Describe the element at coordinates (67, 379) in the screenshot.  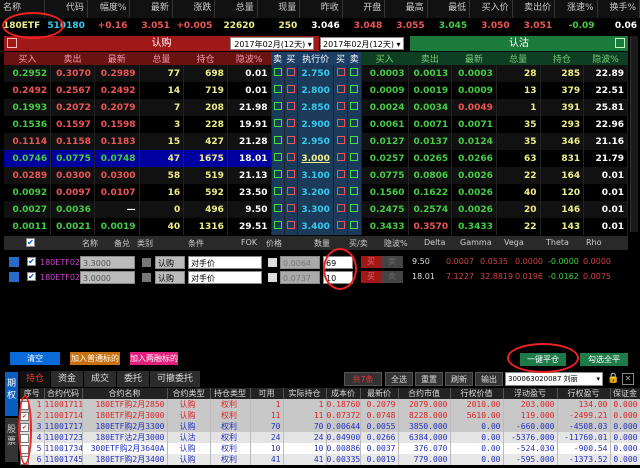
I see `tab-funds: 资金` at that location.